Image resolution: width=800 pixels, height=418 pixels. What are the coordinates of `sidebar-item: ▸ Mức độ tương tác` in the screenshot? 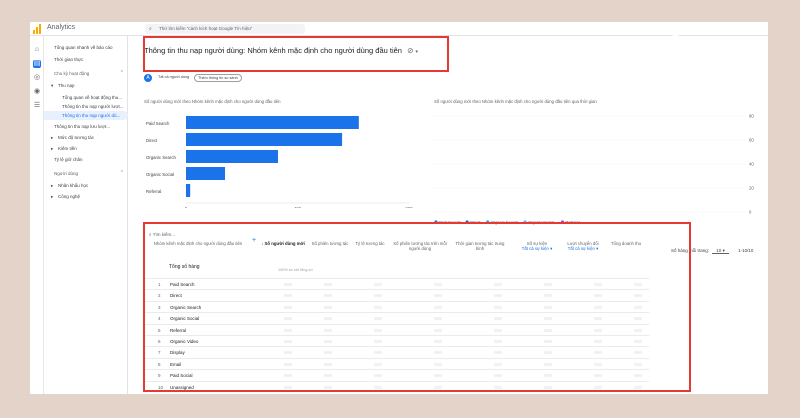 It's located at (86, 137).